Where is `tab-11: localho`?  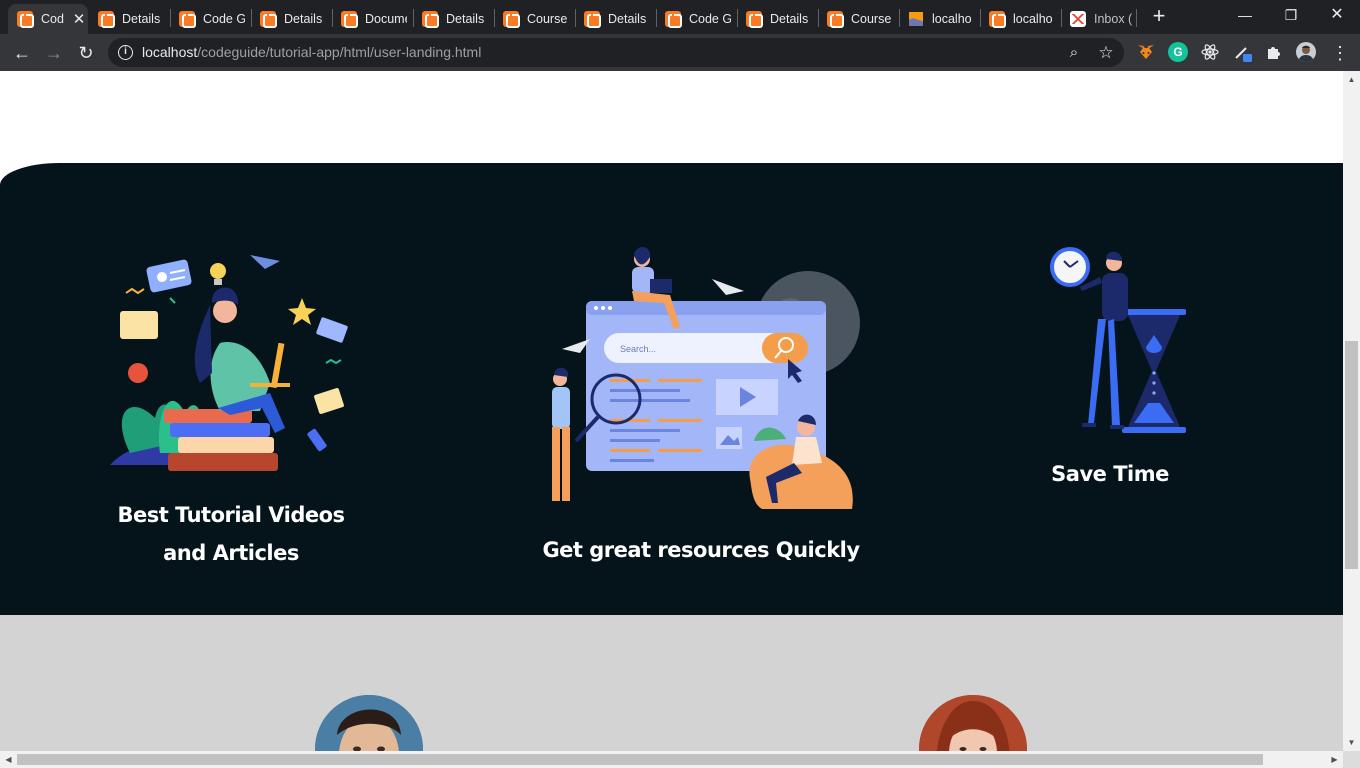
tab-11: localho is located at coordinates (939, 19).